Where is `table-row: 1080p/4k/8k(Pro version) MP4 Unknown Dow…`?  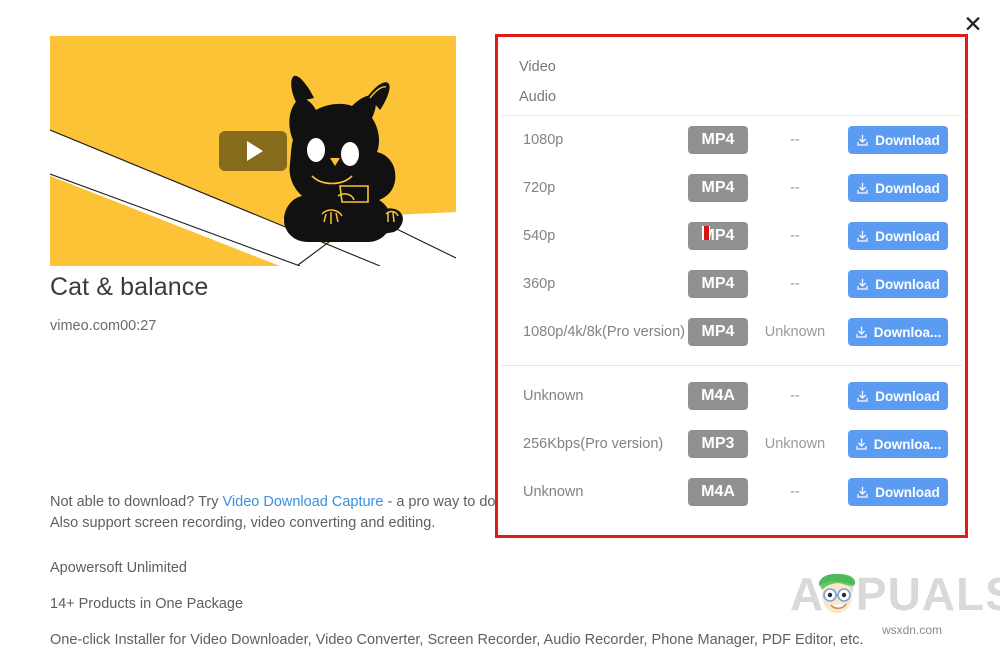 table-row: 1080p/4k/8k(Pro version) MP4 Unknown Dow… is located at coordinates (731, 332).